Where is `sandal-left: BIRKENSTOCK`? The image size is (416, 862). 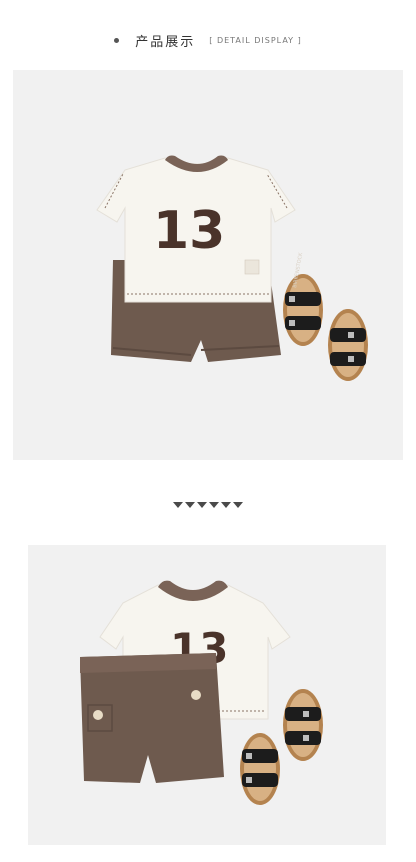 sandal-left: BIRKENSTOCK is located at coordinates (303, 299).